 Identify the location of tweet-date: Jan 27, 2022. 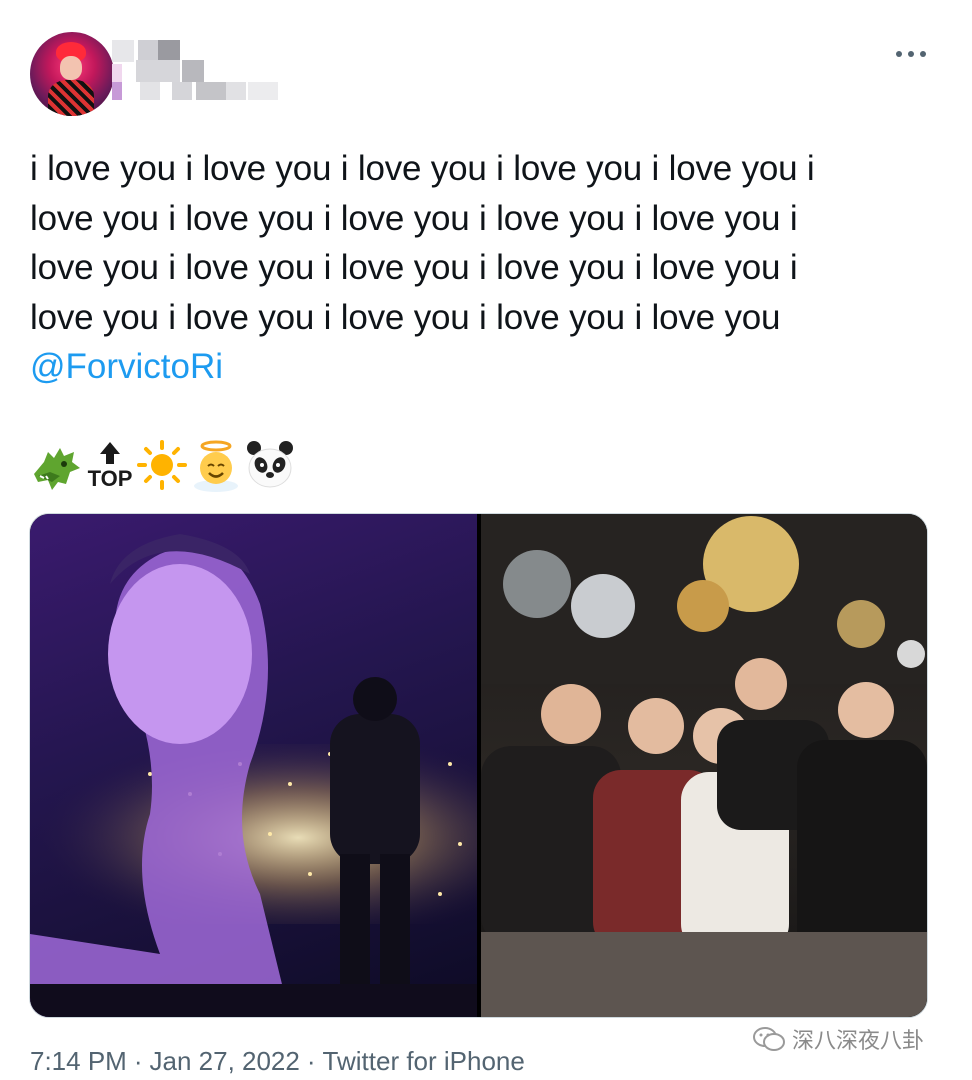
(225, 1061).